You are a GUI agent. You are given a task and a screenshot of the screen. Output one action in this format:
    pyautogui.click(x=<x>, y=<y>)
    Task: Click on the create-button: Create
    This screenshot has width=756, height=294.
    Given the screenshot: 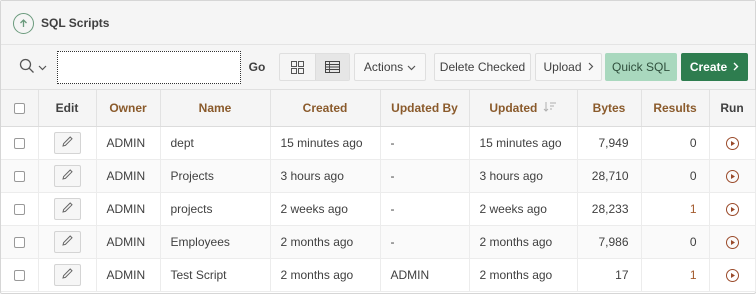 What is the action you would take?
    pyautogui.click(x=714, y=67)
    